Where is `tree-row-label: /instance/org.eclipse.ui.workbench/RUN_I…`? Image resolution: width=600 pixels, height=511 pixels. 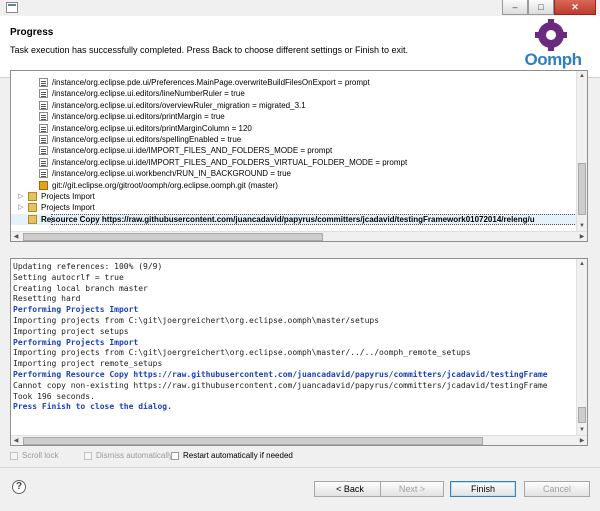
tree-row-label: /instance/org.eclipse.ui.workbench/RUN_I… is located at coordinates (171, 174).